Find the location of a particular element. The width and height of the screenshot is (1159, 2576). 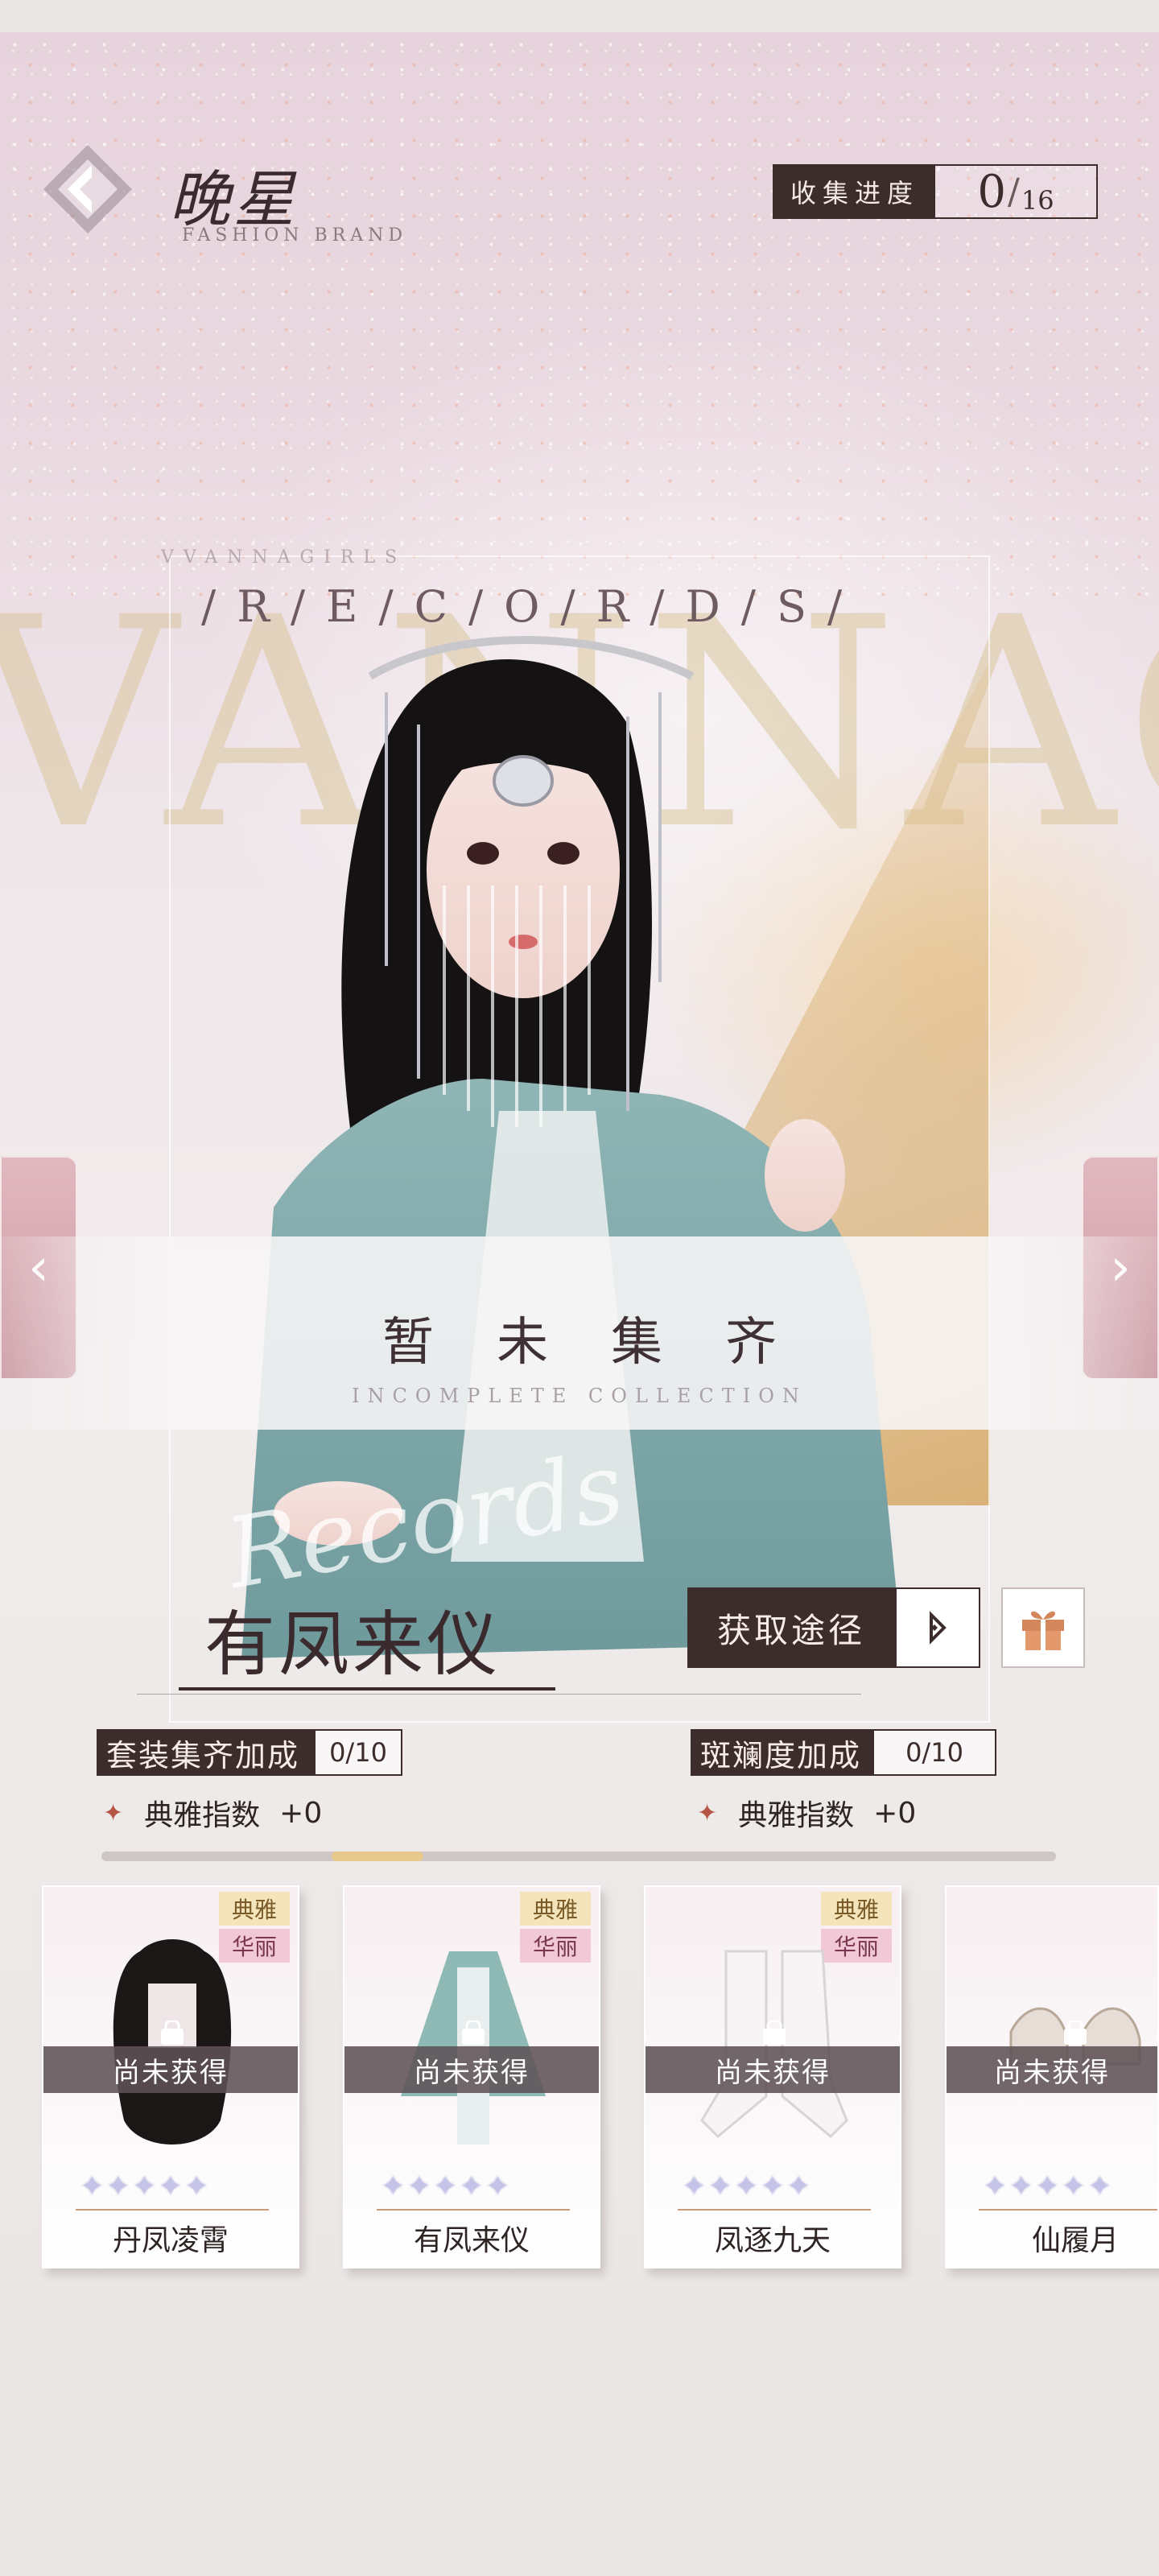

progress-label: 收集进度 is located at coordinates (854, 191).